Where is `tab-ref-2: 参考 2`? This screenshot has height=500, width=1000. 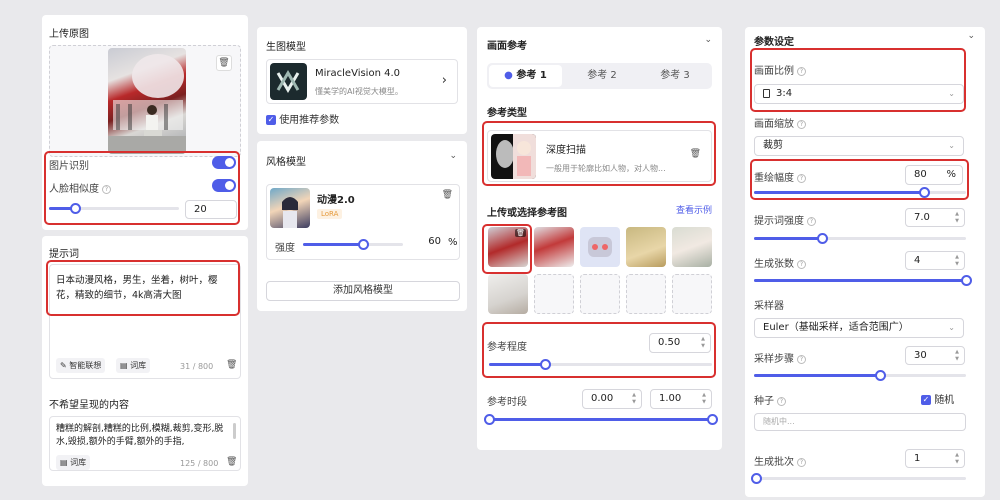
tab-ref-2: 参考 2 is located at coordinates (602, 76).